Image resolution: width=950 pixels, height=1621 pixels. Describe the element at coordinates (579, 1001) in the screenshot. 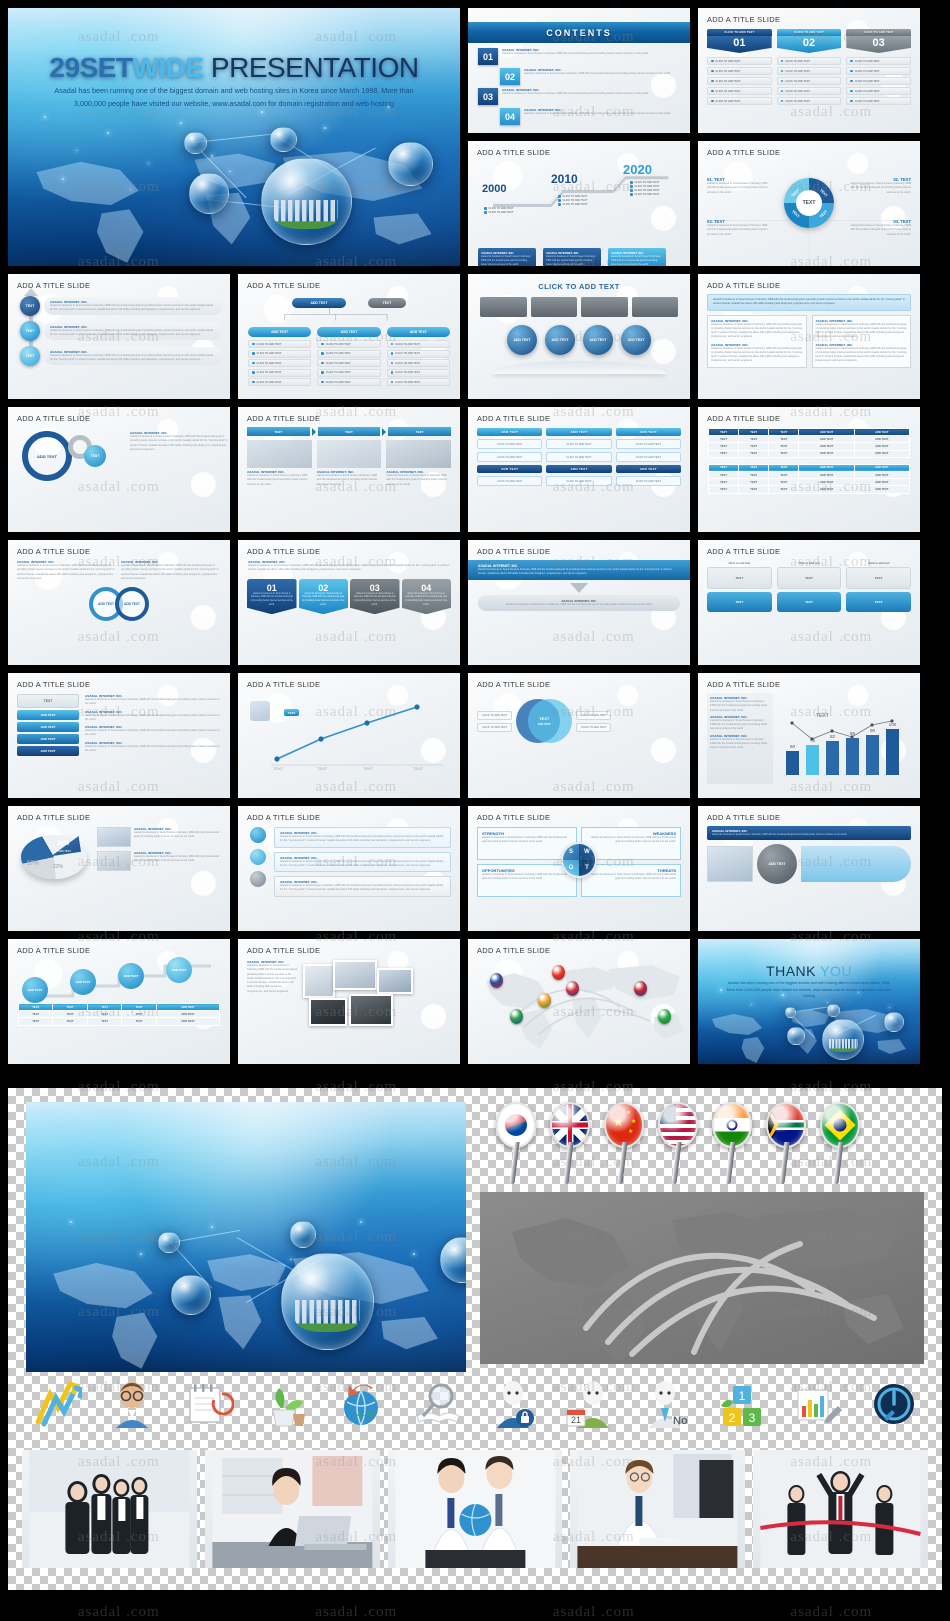

I see `slide-world-pins: ADD A TITLE SLIDE` at that location.